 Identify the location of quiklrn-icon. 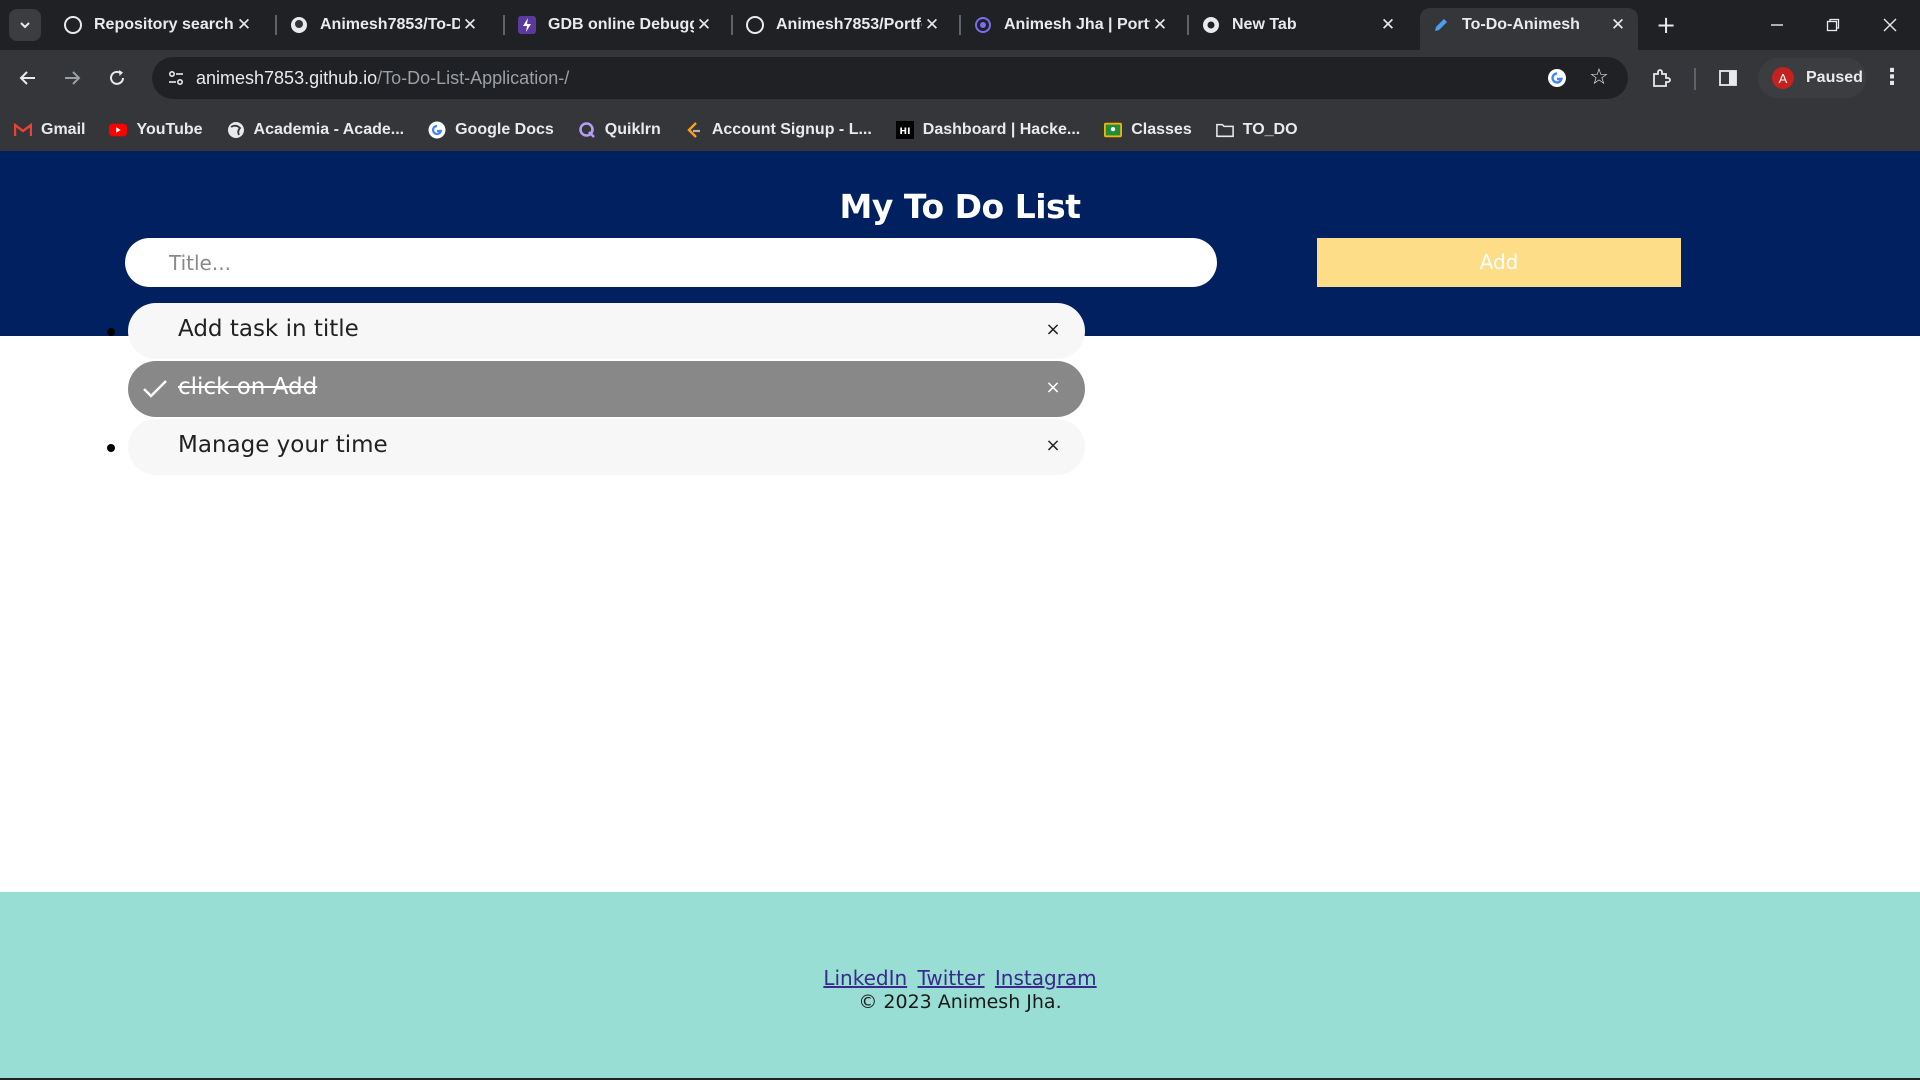
(587, 130).